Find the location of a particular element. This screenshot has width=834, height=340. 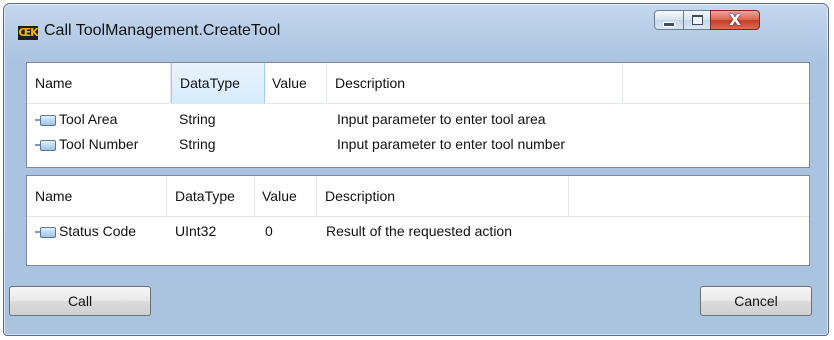

app-logo-icon: ŒK is located at coordinates (28, 33).